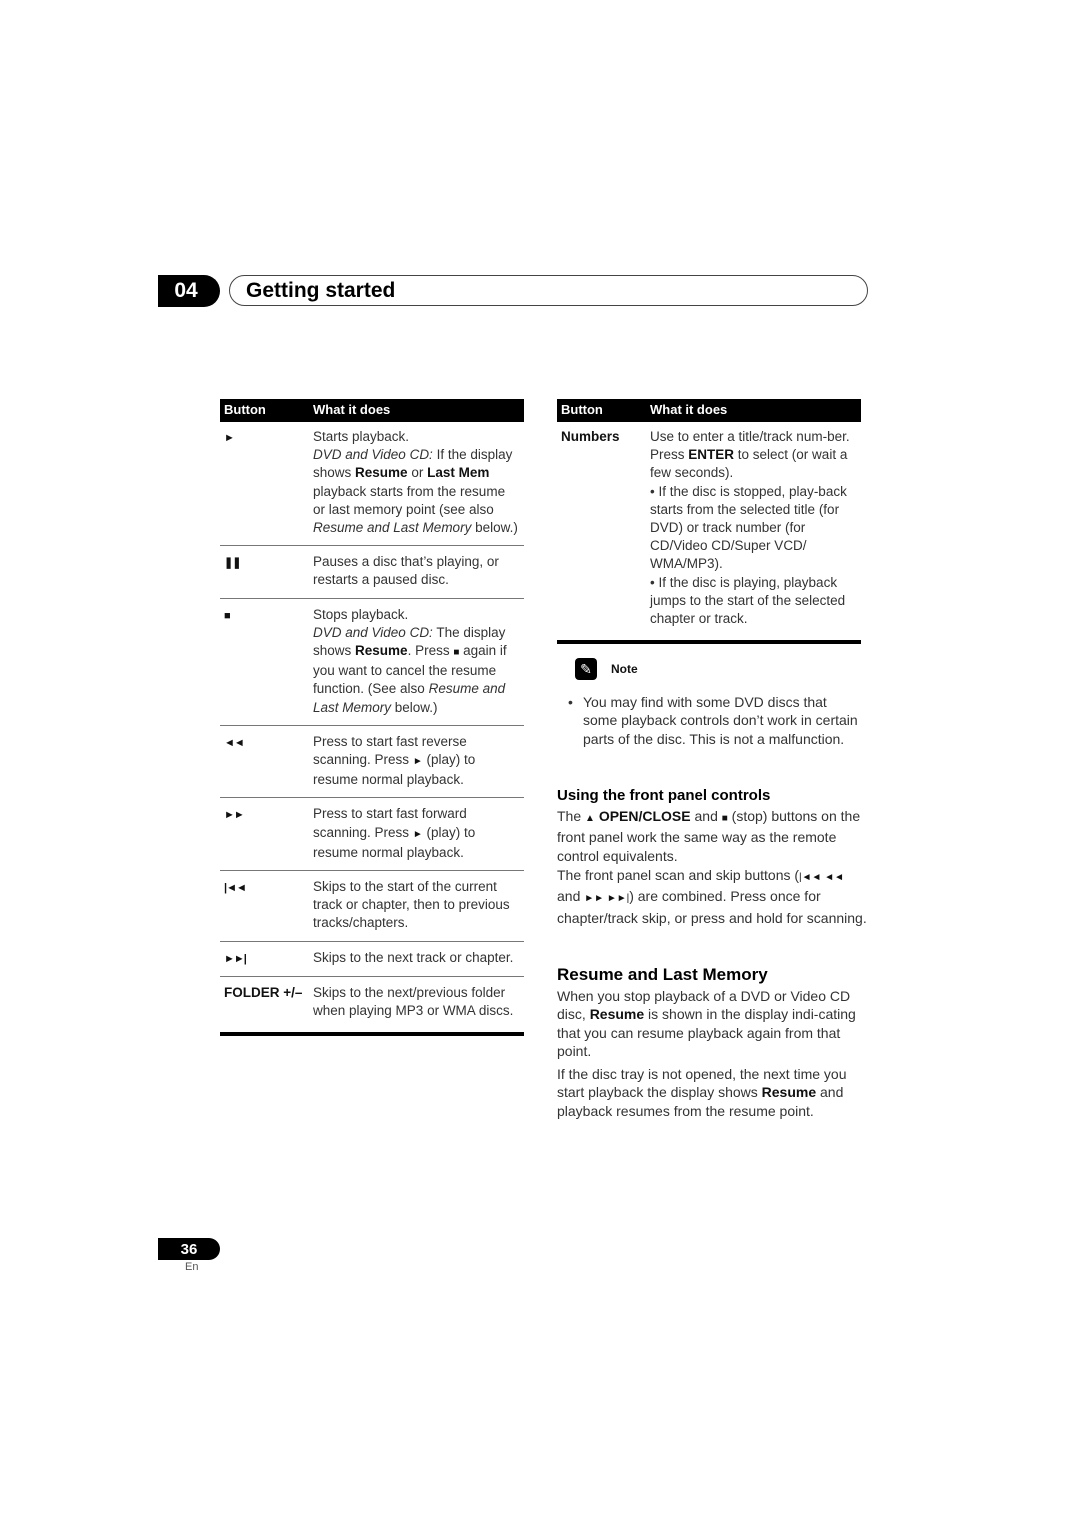 Image resolution: width=1080 pixels, height=1528 pixels. Describe the element at coordinates (192, 1267) in the screenshot. I see `page-language: En` at that location.